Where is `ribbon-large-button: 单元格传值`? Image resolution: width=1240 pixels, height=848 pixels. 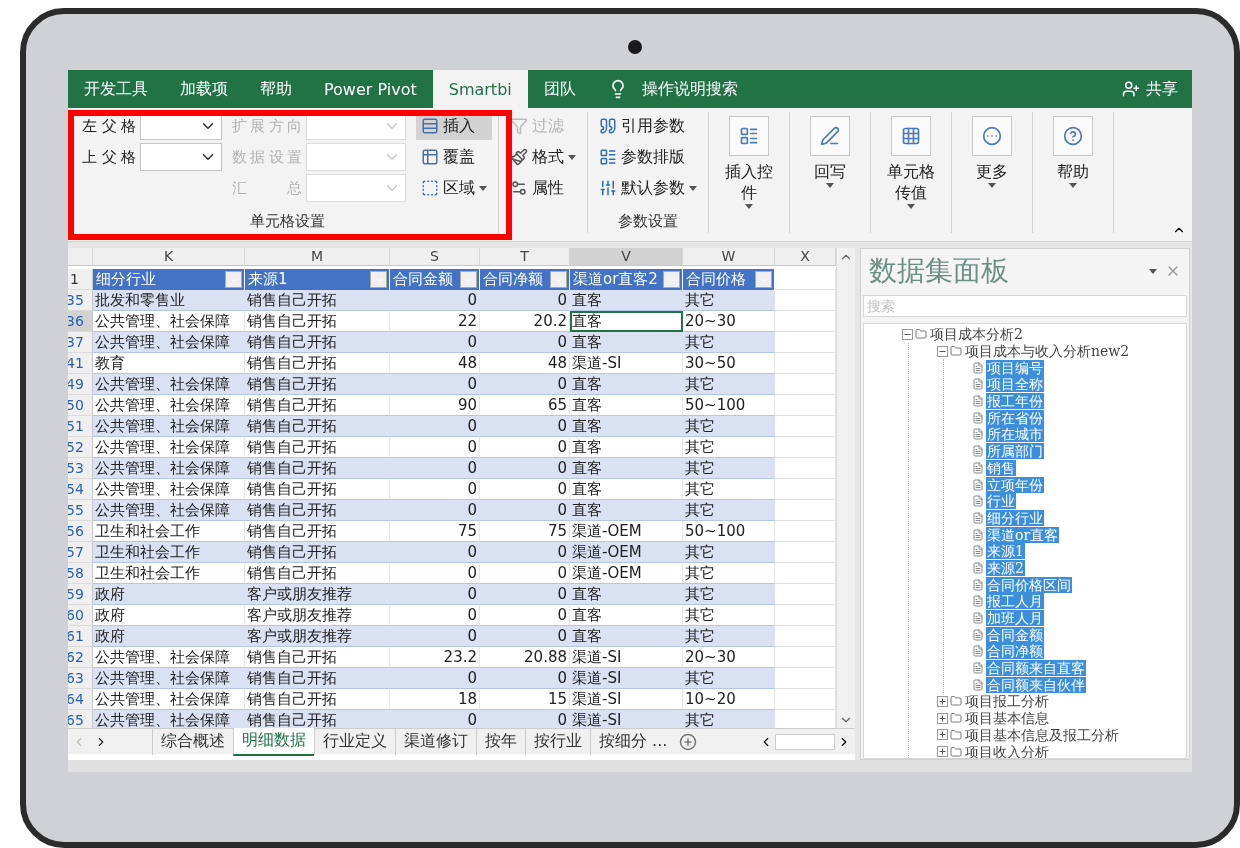 ribbon-large-button: 单元格传值 is located at coordinates (911, 160).